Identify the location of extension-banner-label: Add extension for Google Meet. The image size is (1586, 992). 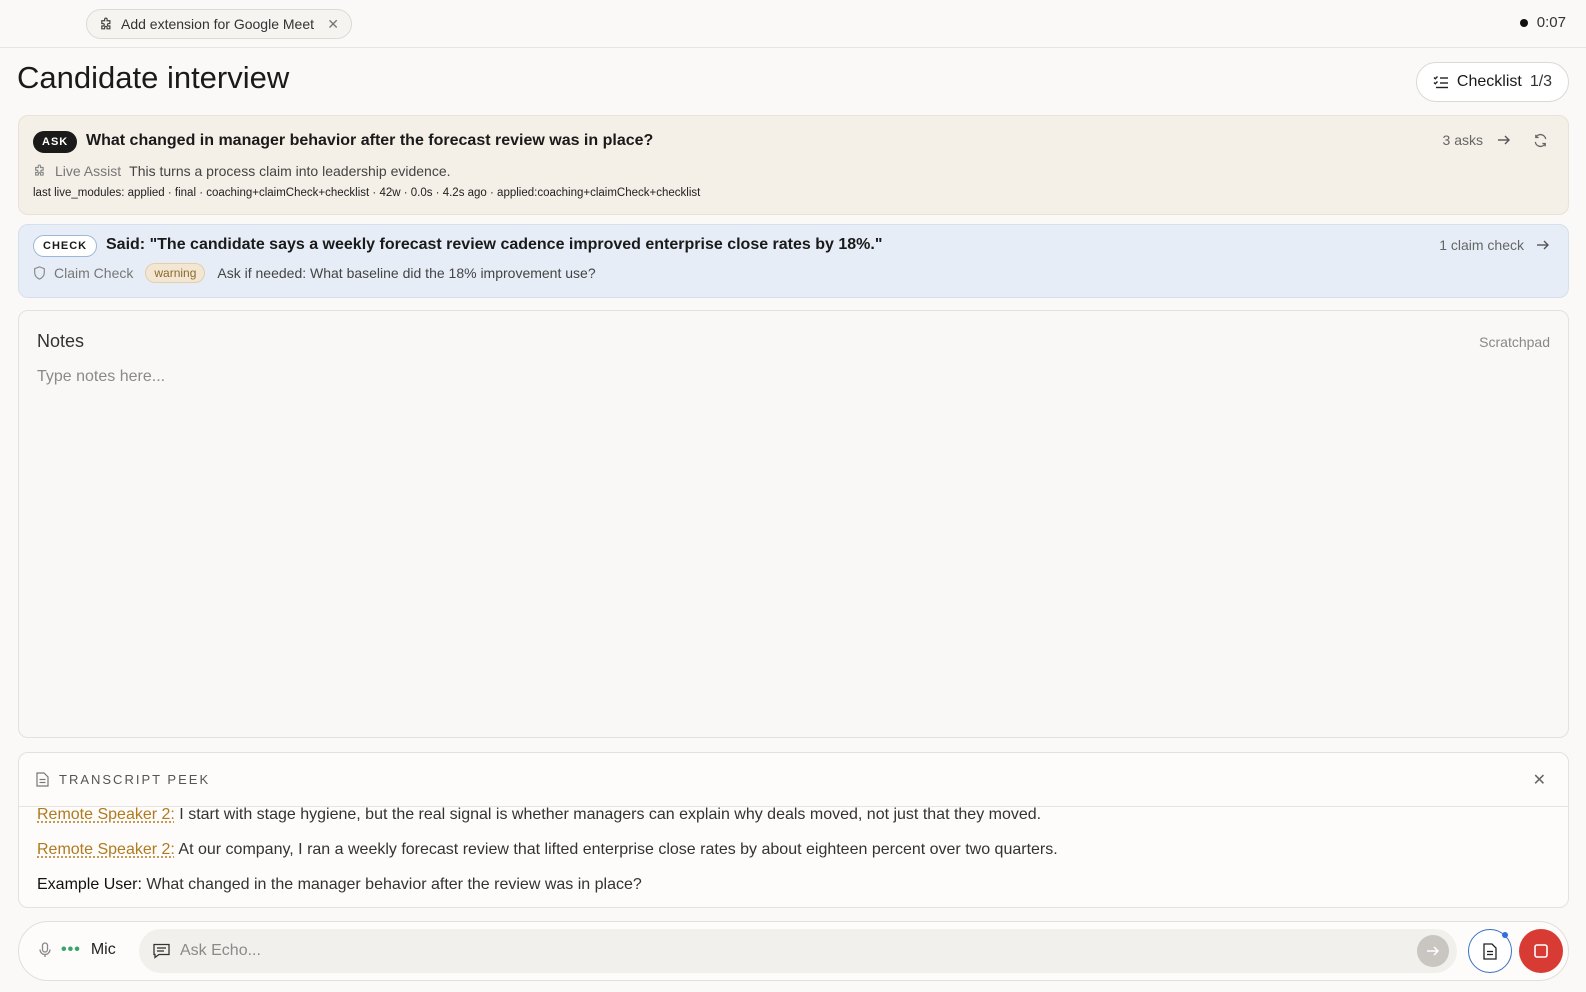
(218, 24).